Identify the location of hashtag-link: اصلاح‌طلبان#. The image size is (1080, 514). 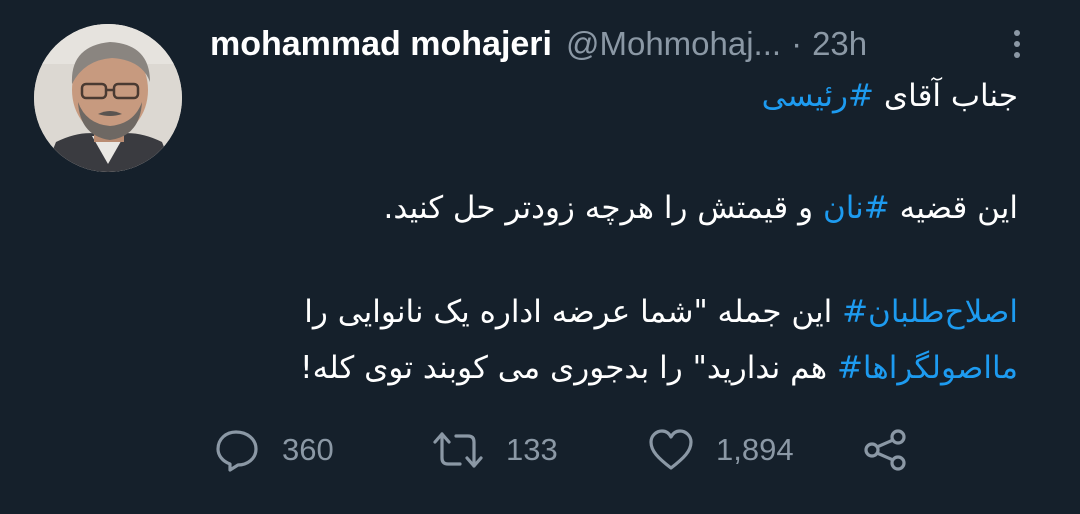
(930, 312).